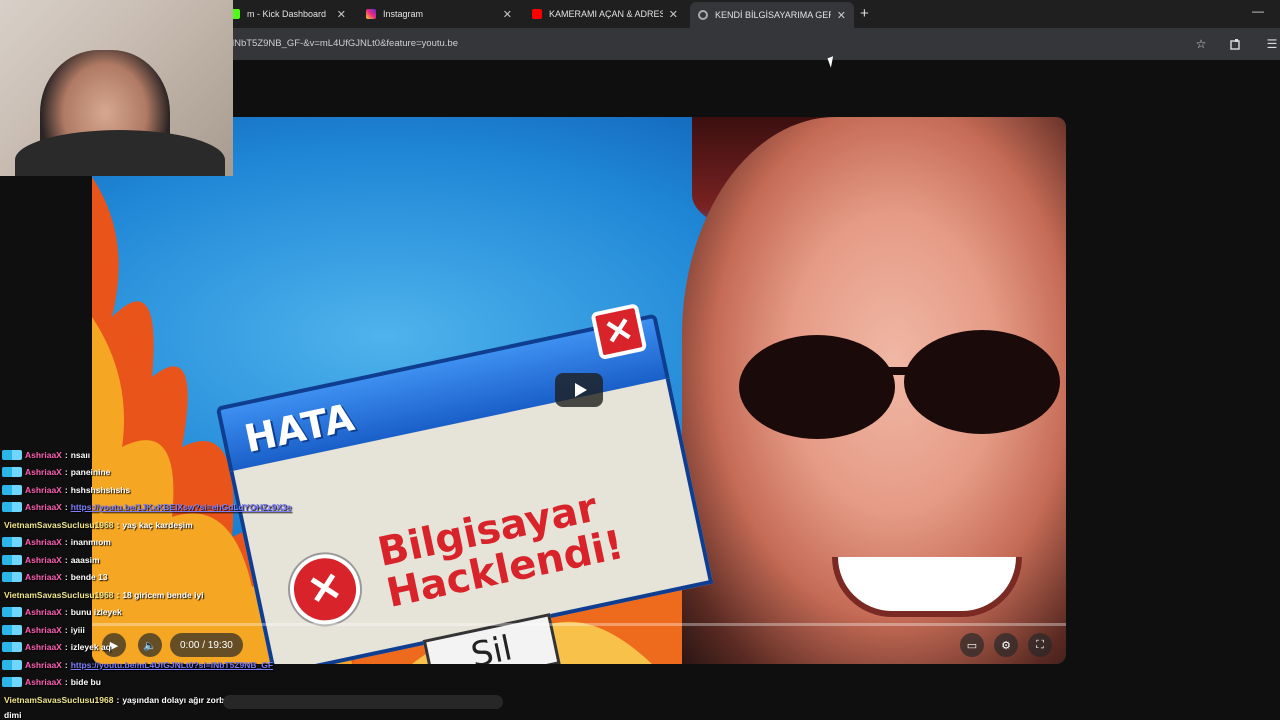  I want to click on tab-title: m - Kick Dashboard, so click(287, 14).